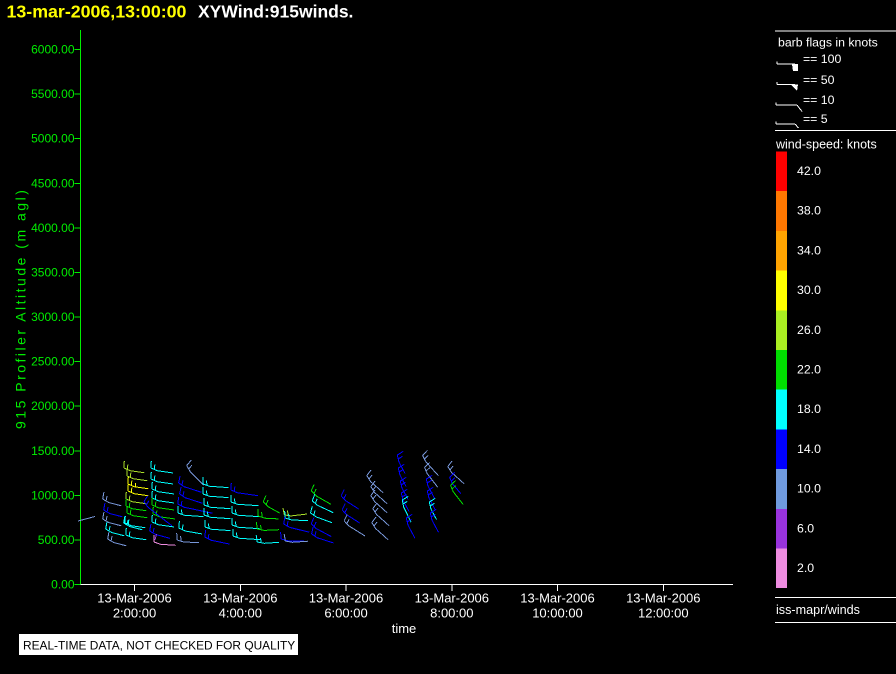 The width and height of the screenshot is (896, 674). I want to click on svg-text: 5500.00, so click(53, 94).